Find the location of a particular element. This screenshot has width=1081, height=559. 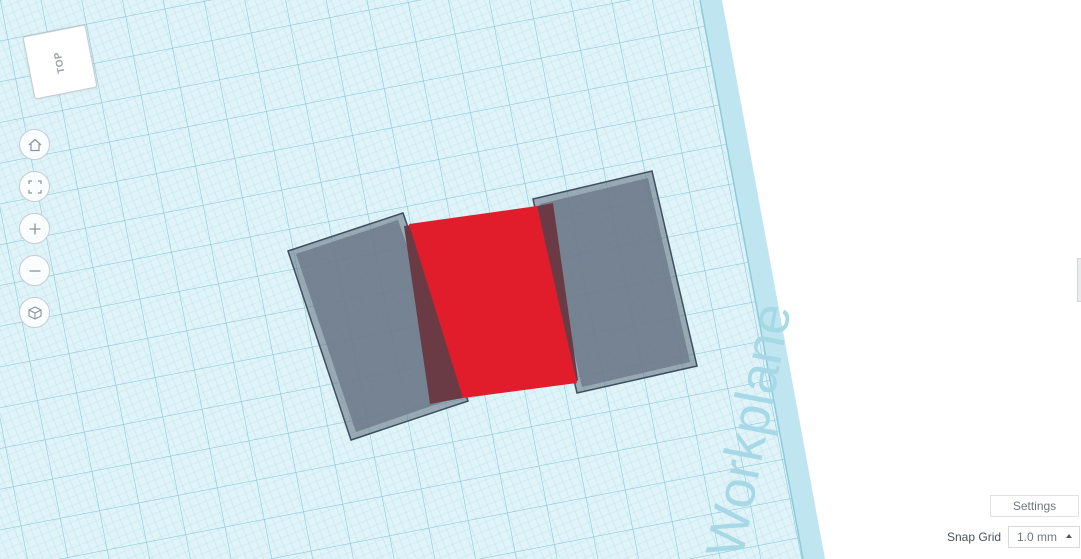

snap-grid-value: 1.0 mm is located at coordinates (1037, 537).